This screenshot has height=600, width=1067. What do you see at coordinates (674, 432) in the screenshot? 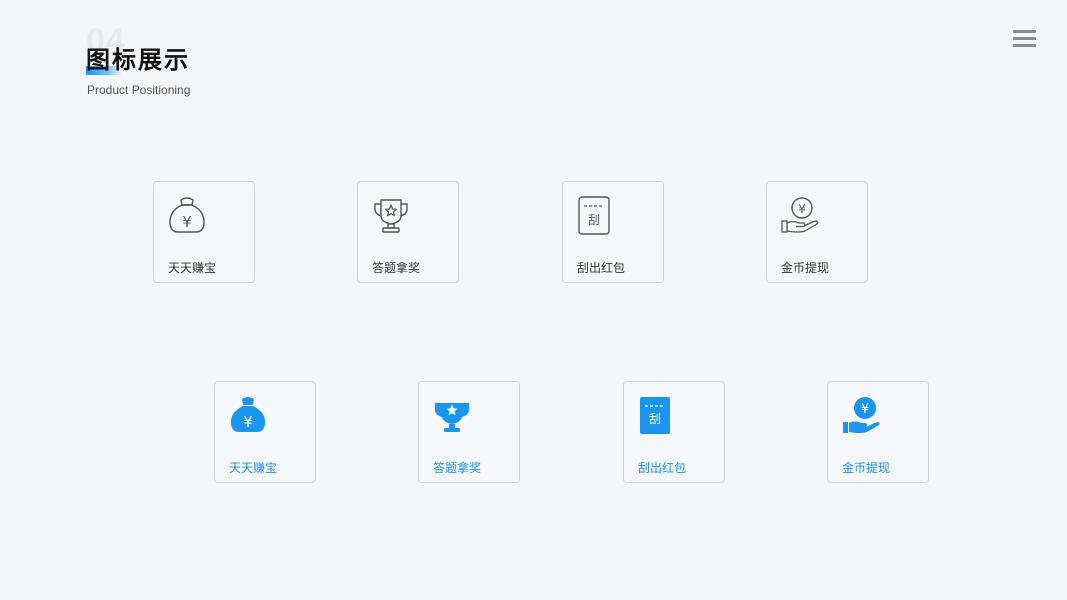
I see `icon-card-filled-scratch-card: 刮 刮出红包` at bounding box center [674, 432].